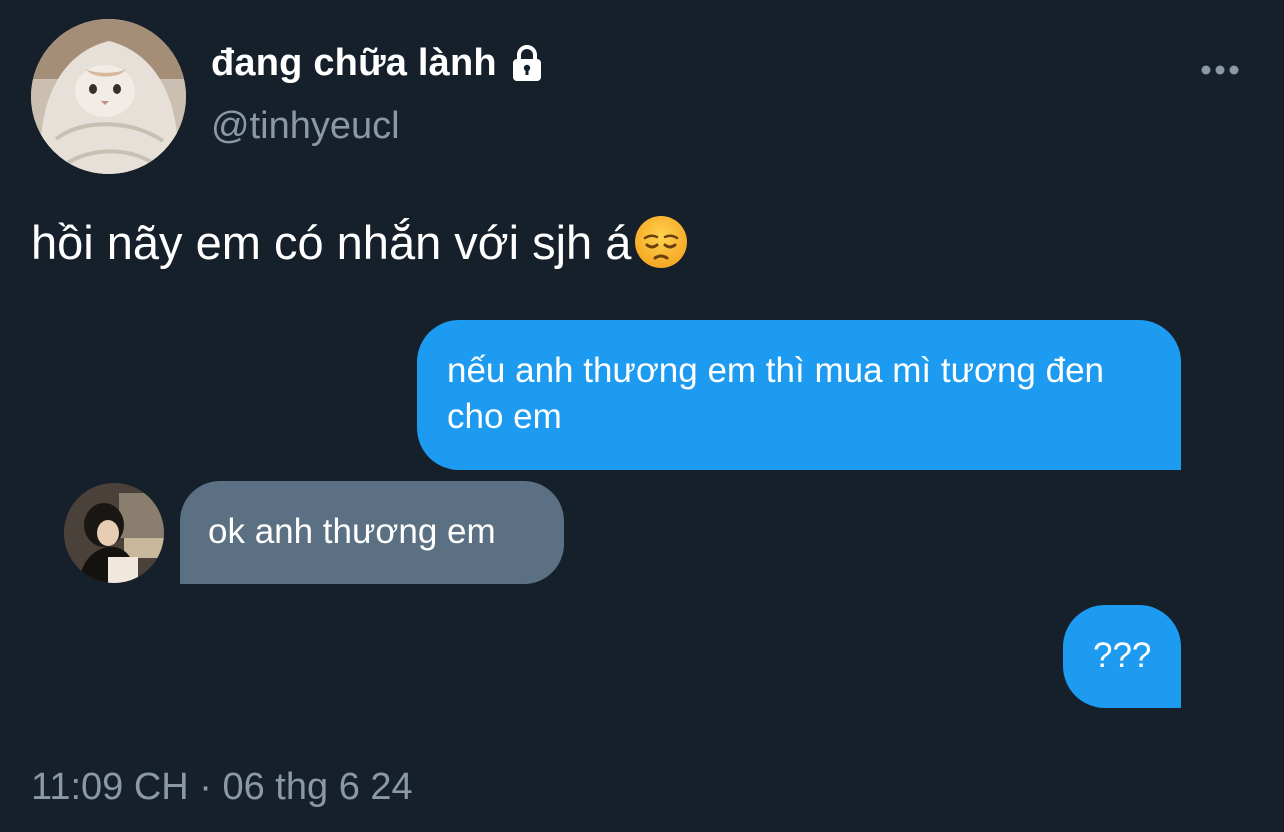  Describe the element at coordinates (661, 242) in the screenshot. I see `pensive-face-emoji` at that location.